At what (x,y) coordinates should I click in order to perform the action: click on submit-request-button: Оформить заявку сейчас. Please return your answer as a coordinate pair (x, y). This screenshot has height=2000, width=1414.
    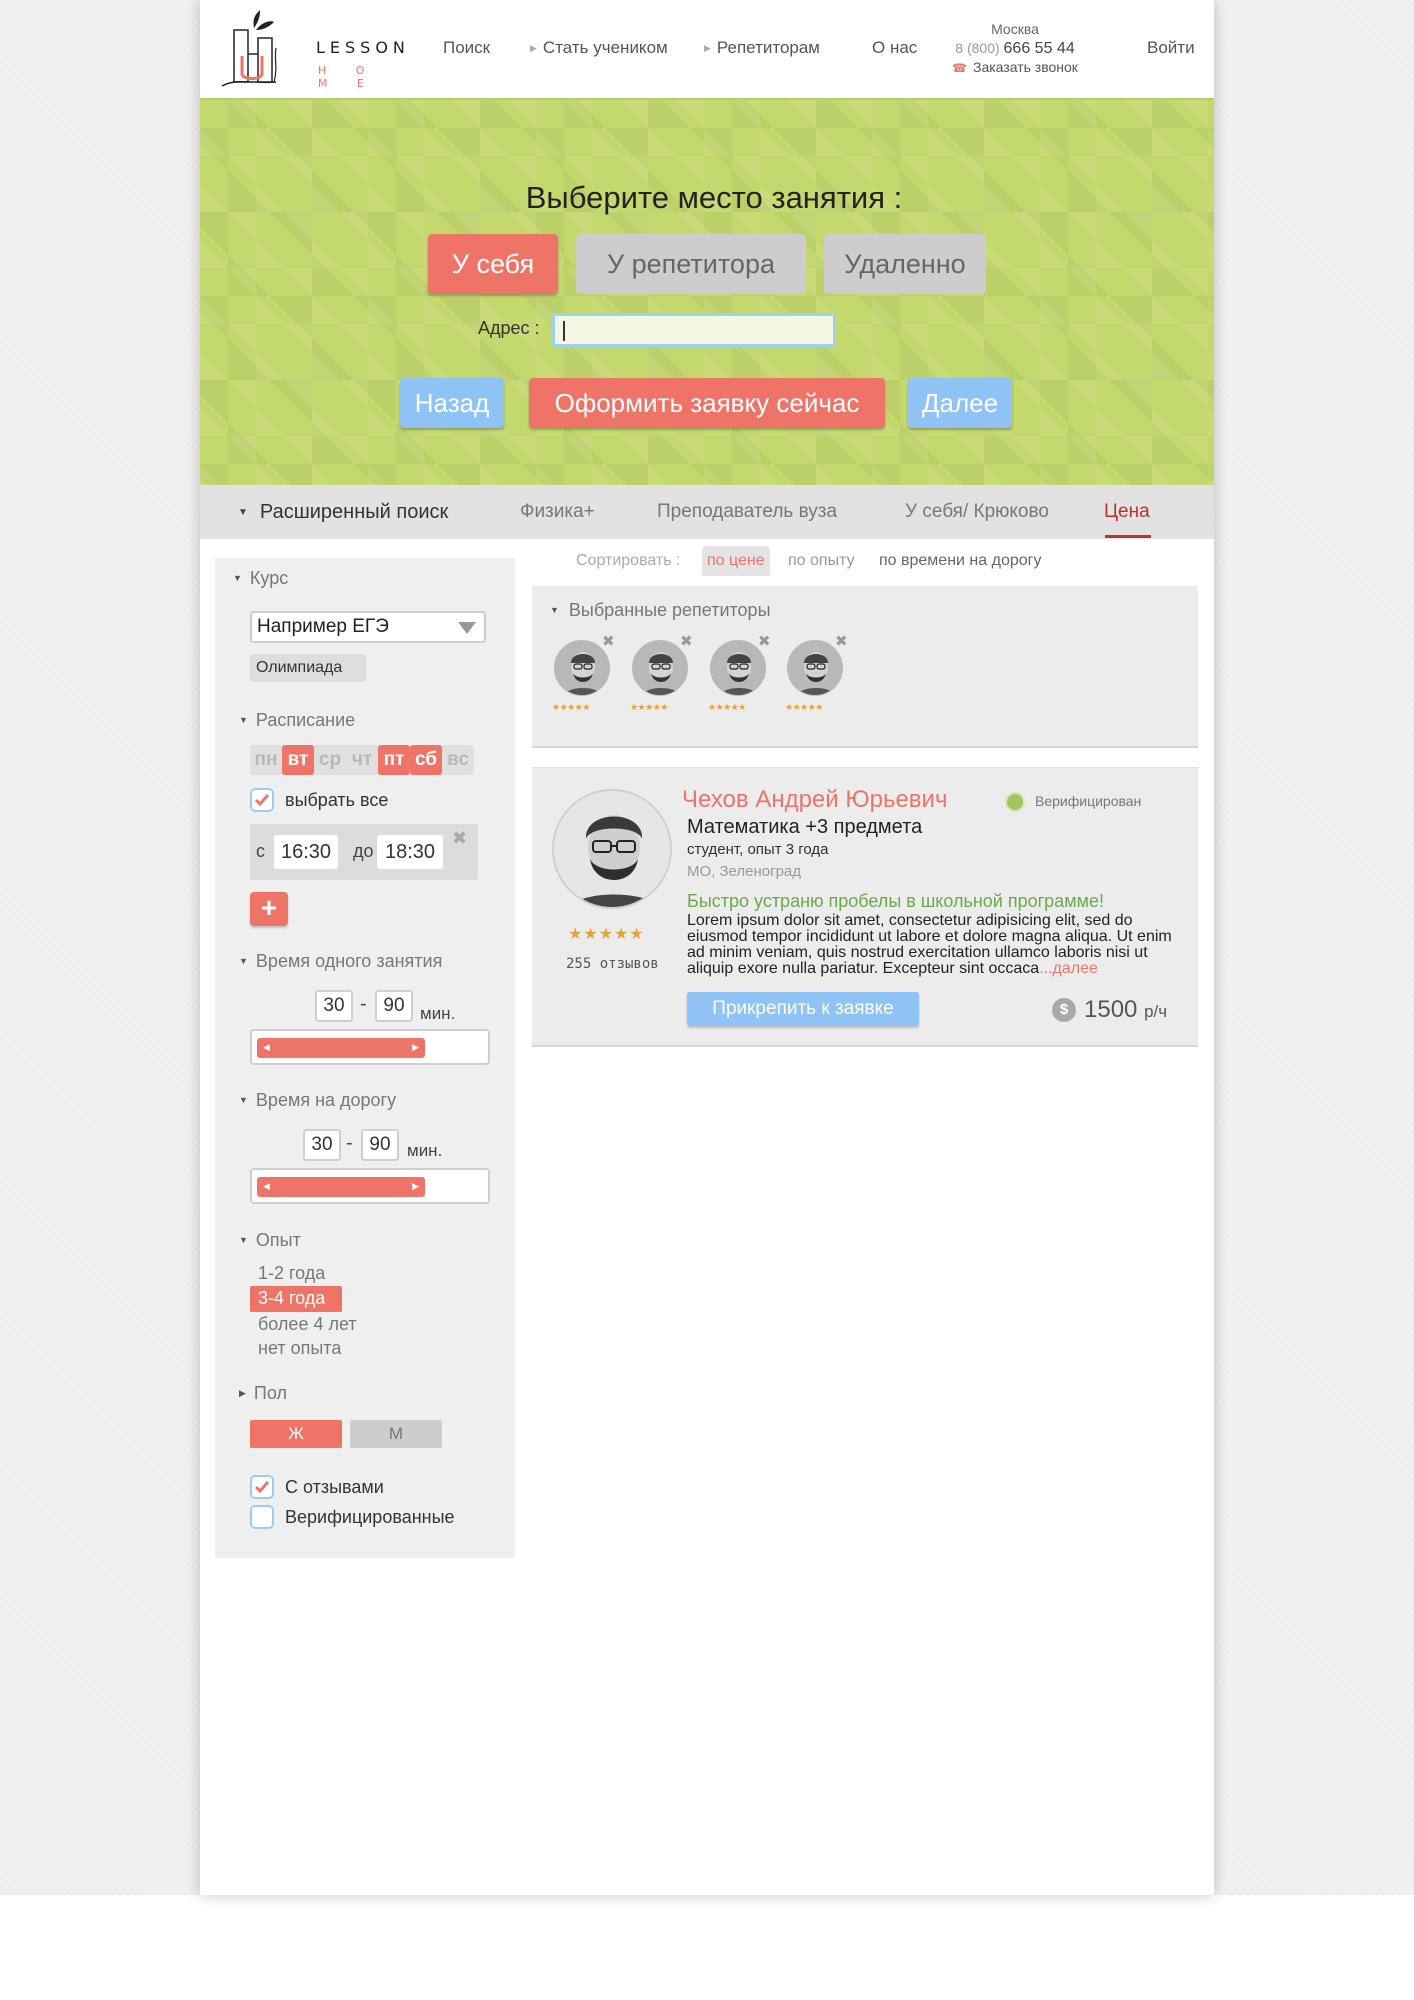
    Looking at the image, I should click on (707, 403).